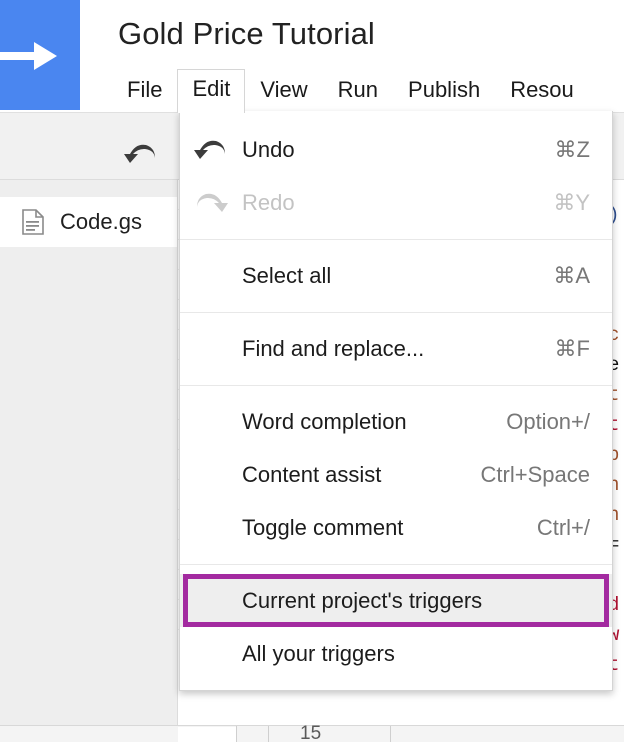  What do you see at coordinates (318, 653) in the screenshot?
I see `menu-item-label: All your triggers` at bounding box center [318, 653].